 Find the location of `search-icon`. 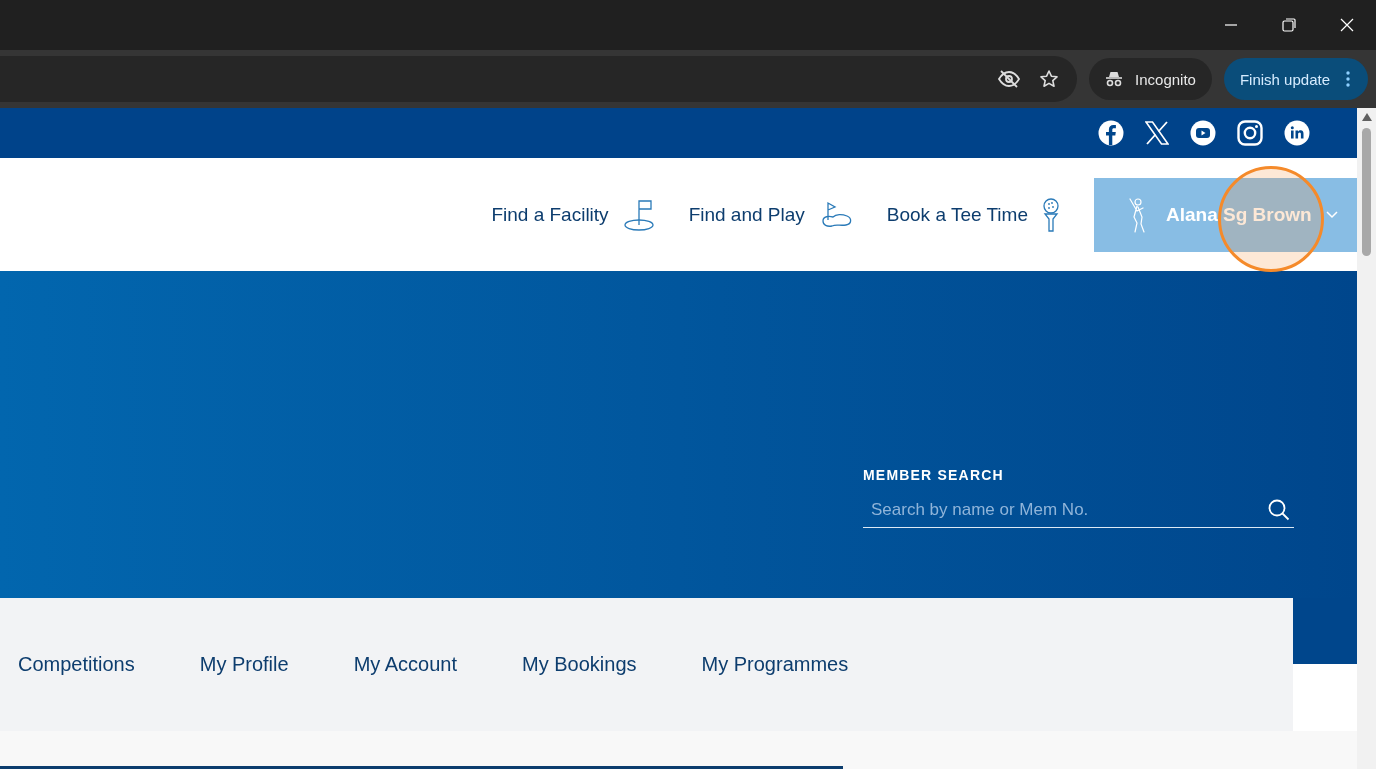

search-icon is located at coordinates (1279, 509).